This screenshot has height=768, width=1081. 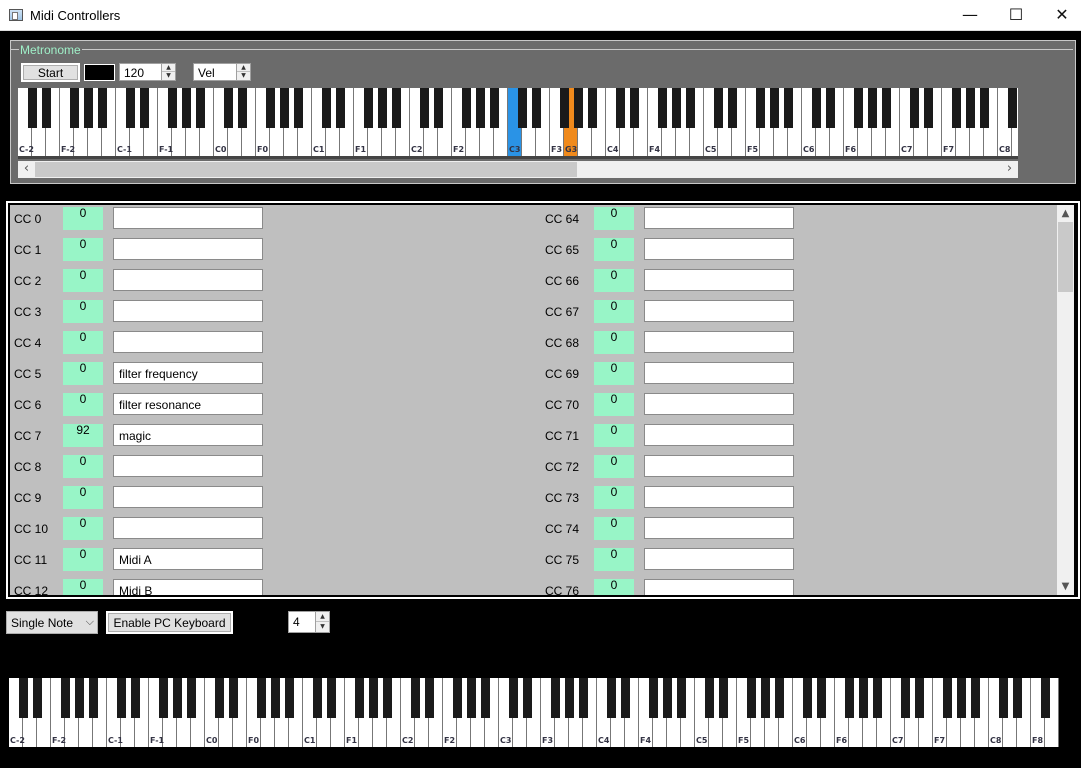 What do you see at coordinates (1060, 15) in the screenshot?
I see `close-button: ✕` at bounding box center [1060, 15].